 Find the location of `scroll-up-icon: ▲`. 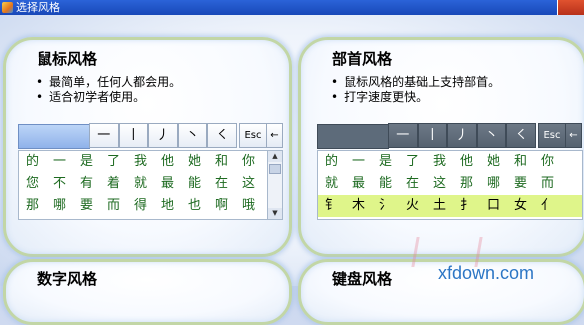

scroll-up-icon: ▲ is located at coordinates (275, 156).